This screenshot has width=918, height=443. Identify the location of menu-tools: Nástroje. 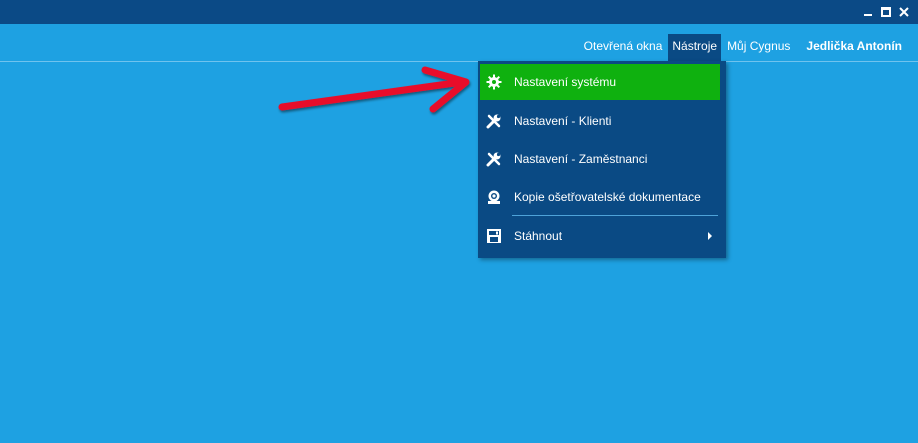
(695, 48).